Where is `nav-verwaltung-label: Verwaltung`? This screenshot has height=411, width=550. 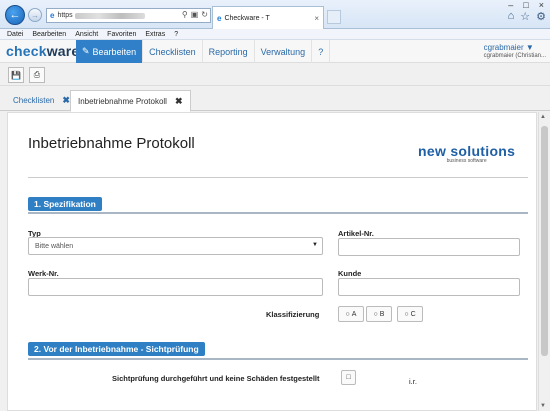
nav-verwaltung-label: Verwaltung is located at coordinates (283, 51).